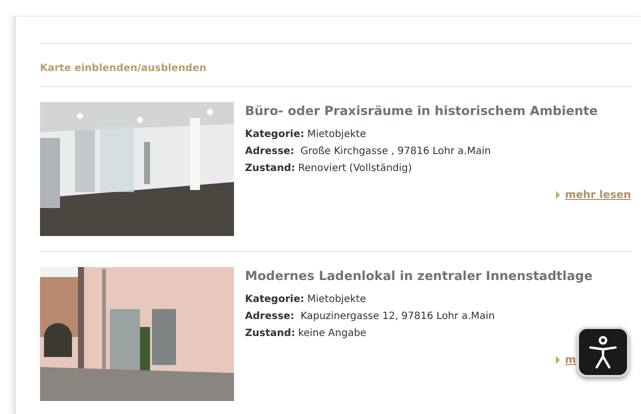 The height and width of the screenshot is (414, 641). I want to click on field-value: keine Angabe, so click(332, 333).